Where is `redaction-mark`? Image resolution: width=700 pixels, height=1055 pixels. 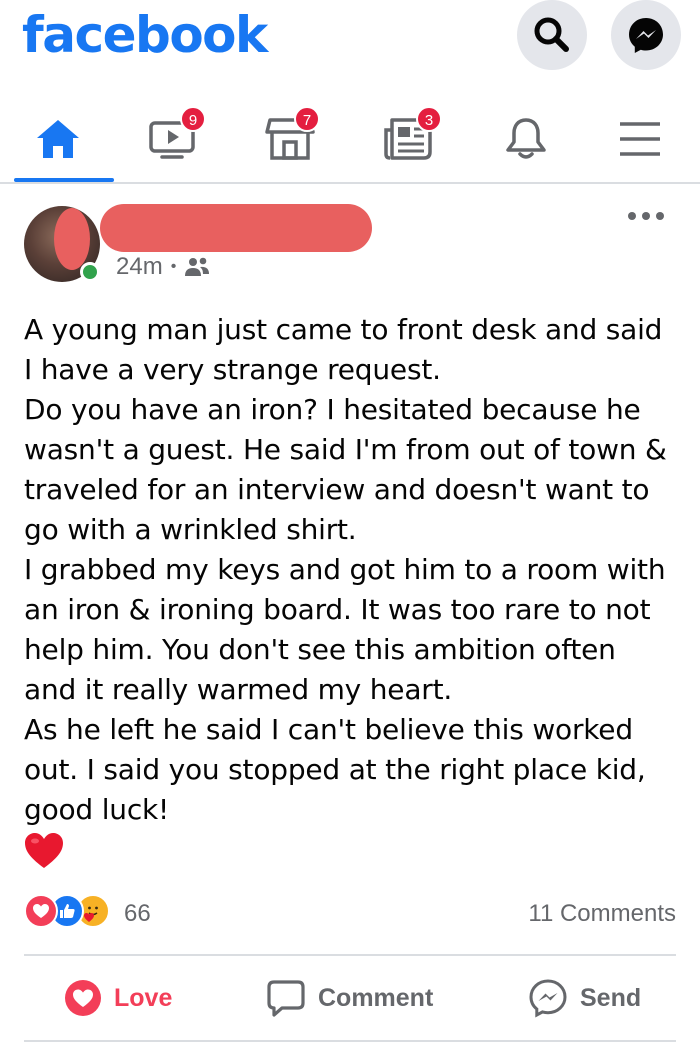
redaction-mark is located at coordinates (72, 239).